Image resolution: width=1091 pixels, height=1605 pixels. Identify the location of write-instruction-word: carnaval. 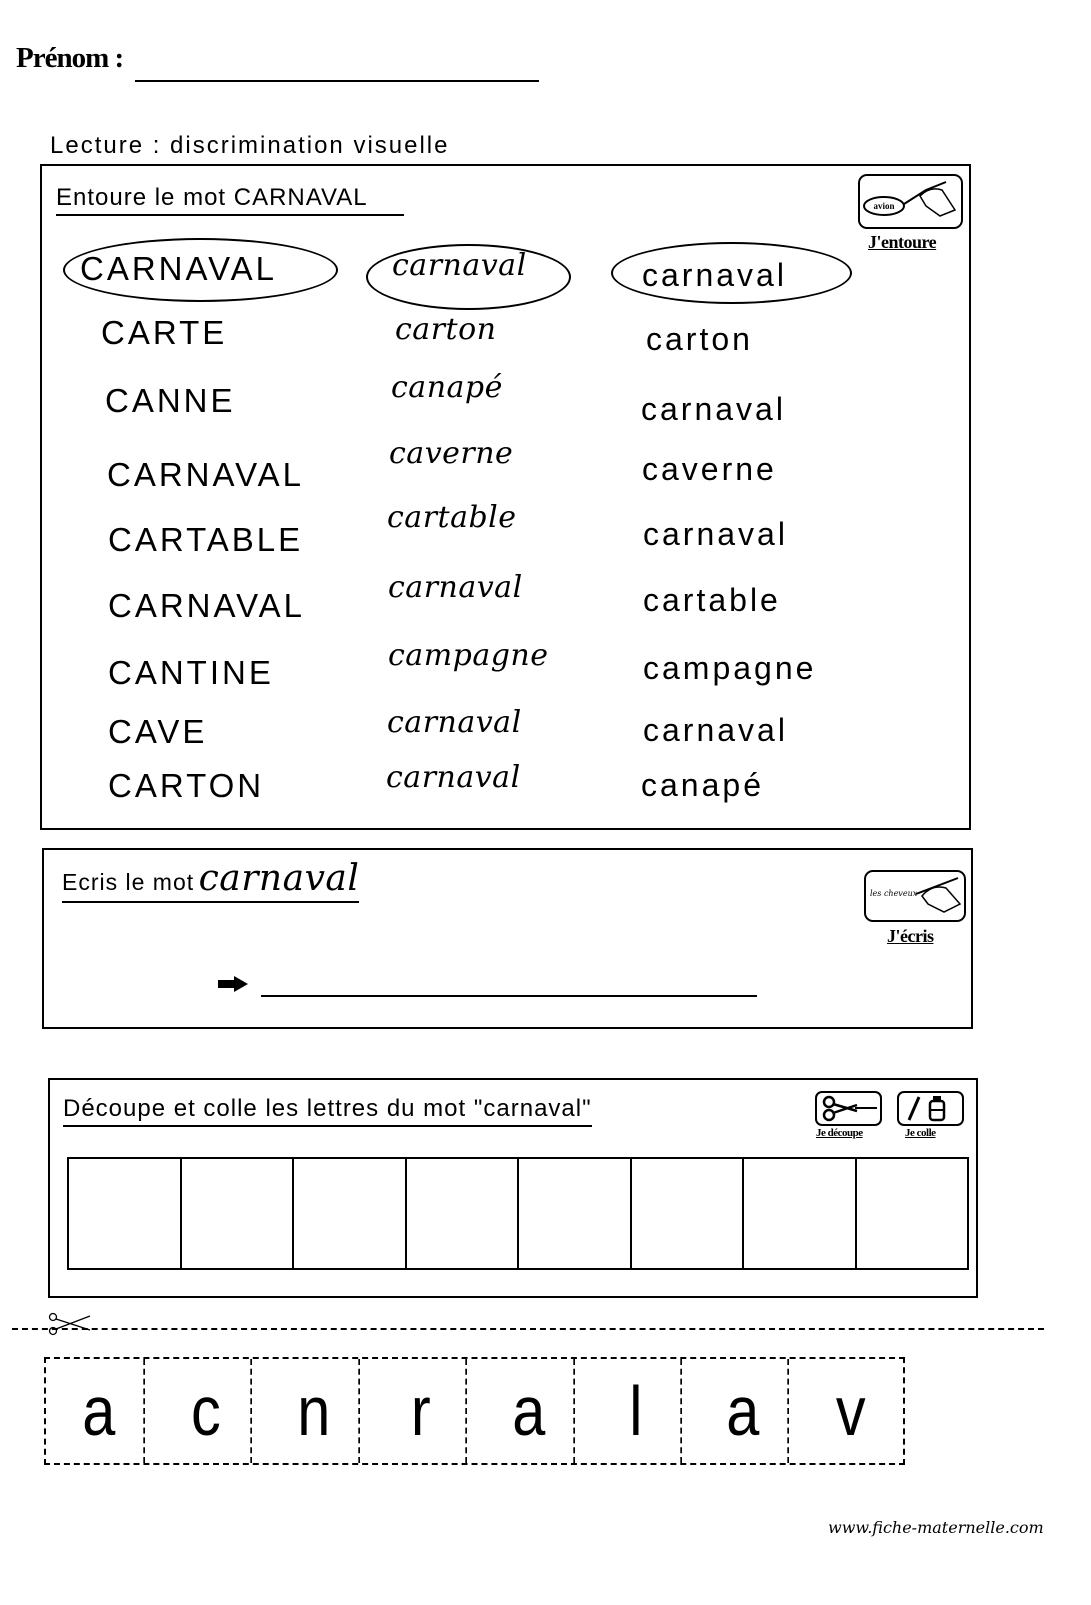
(279, 878).